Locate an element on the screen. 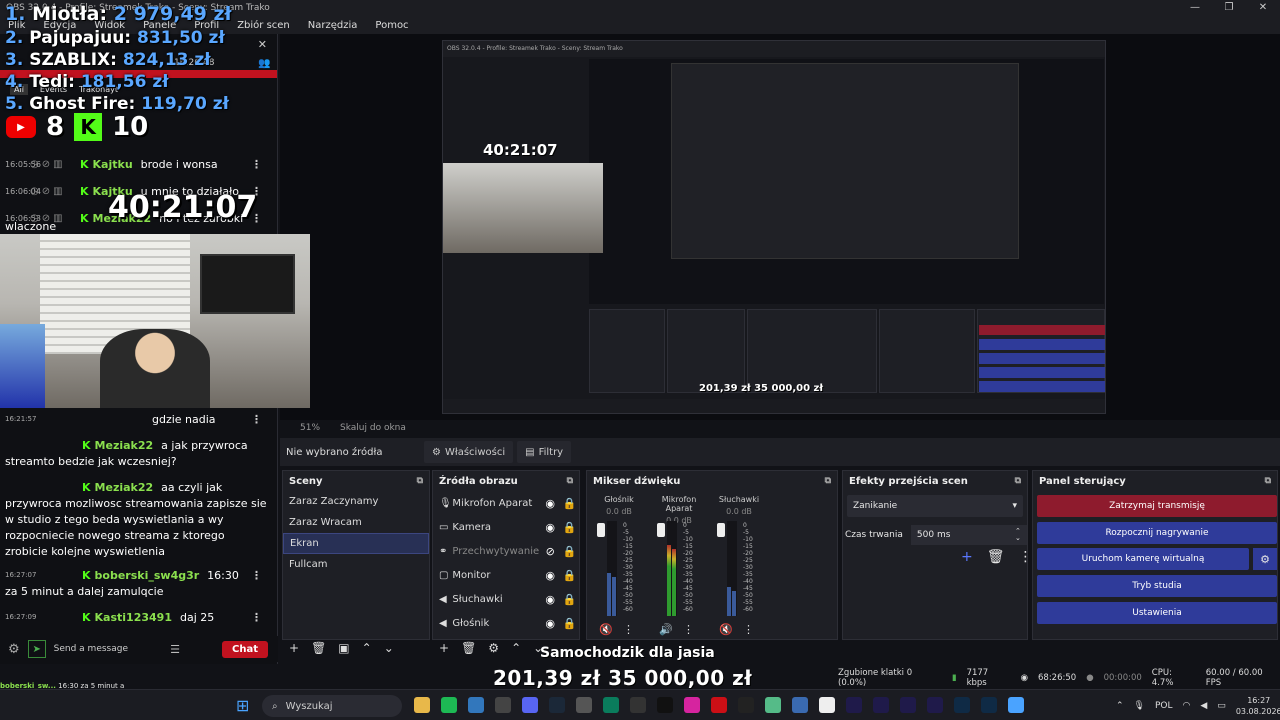 Image resolution: width=1280 pixels, height=720 pixels. edge-icon is located at coordinates (476, 705).